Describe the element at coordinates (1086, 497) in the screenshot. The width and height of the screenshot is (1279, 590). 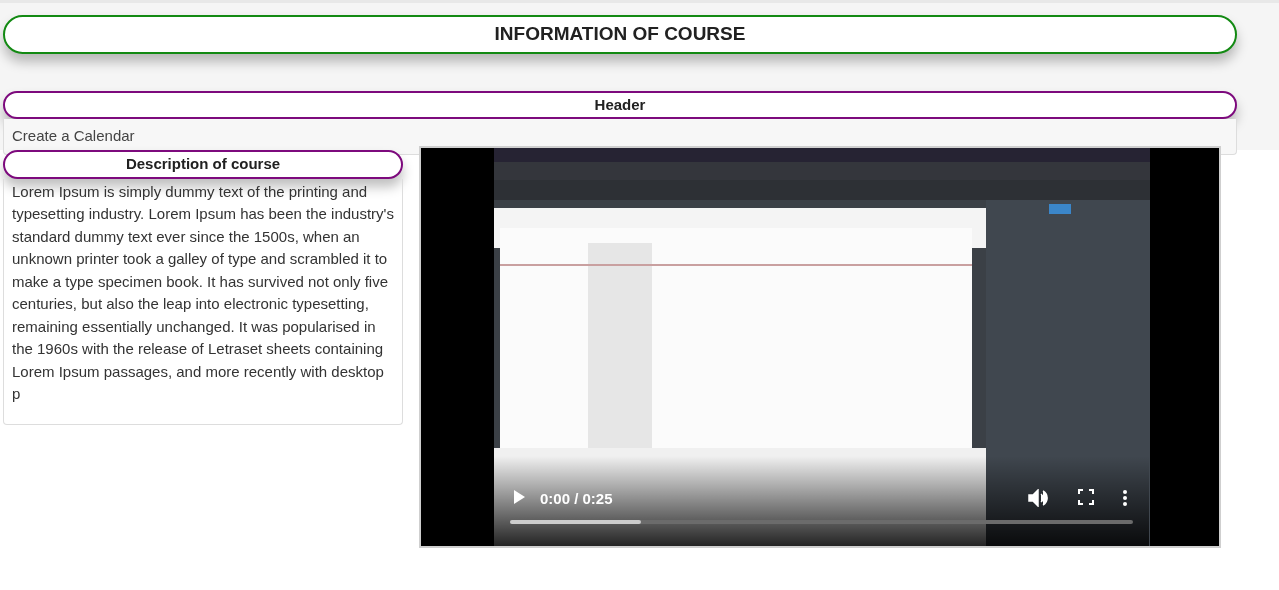
I see `fullscreen-icon` at that location.